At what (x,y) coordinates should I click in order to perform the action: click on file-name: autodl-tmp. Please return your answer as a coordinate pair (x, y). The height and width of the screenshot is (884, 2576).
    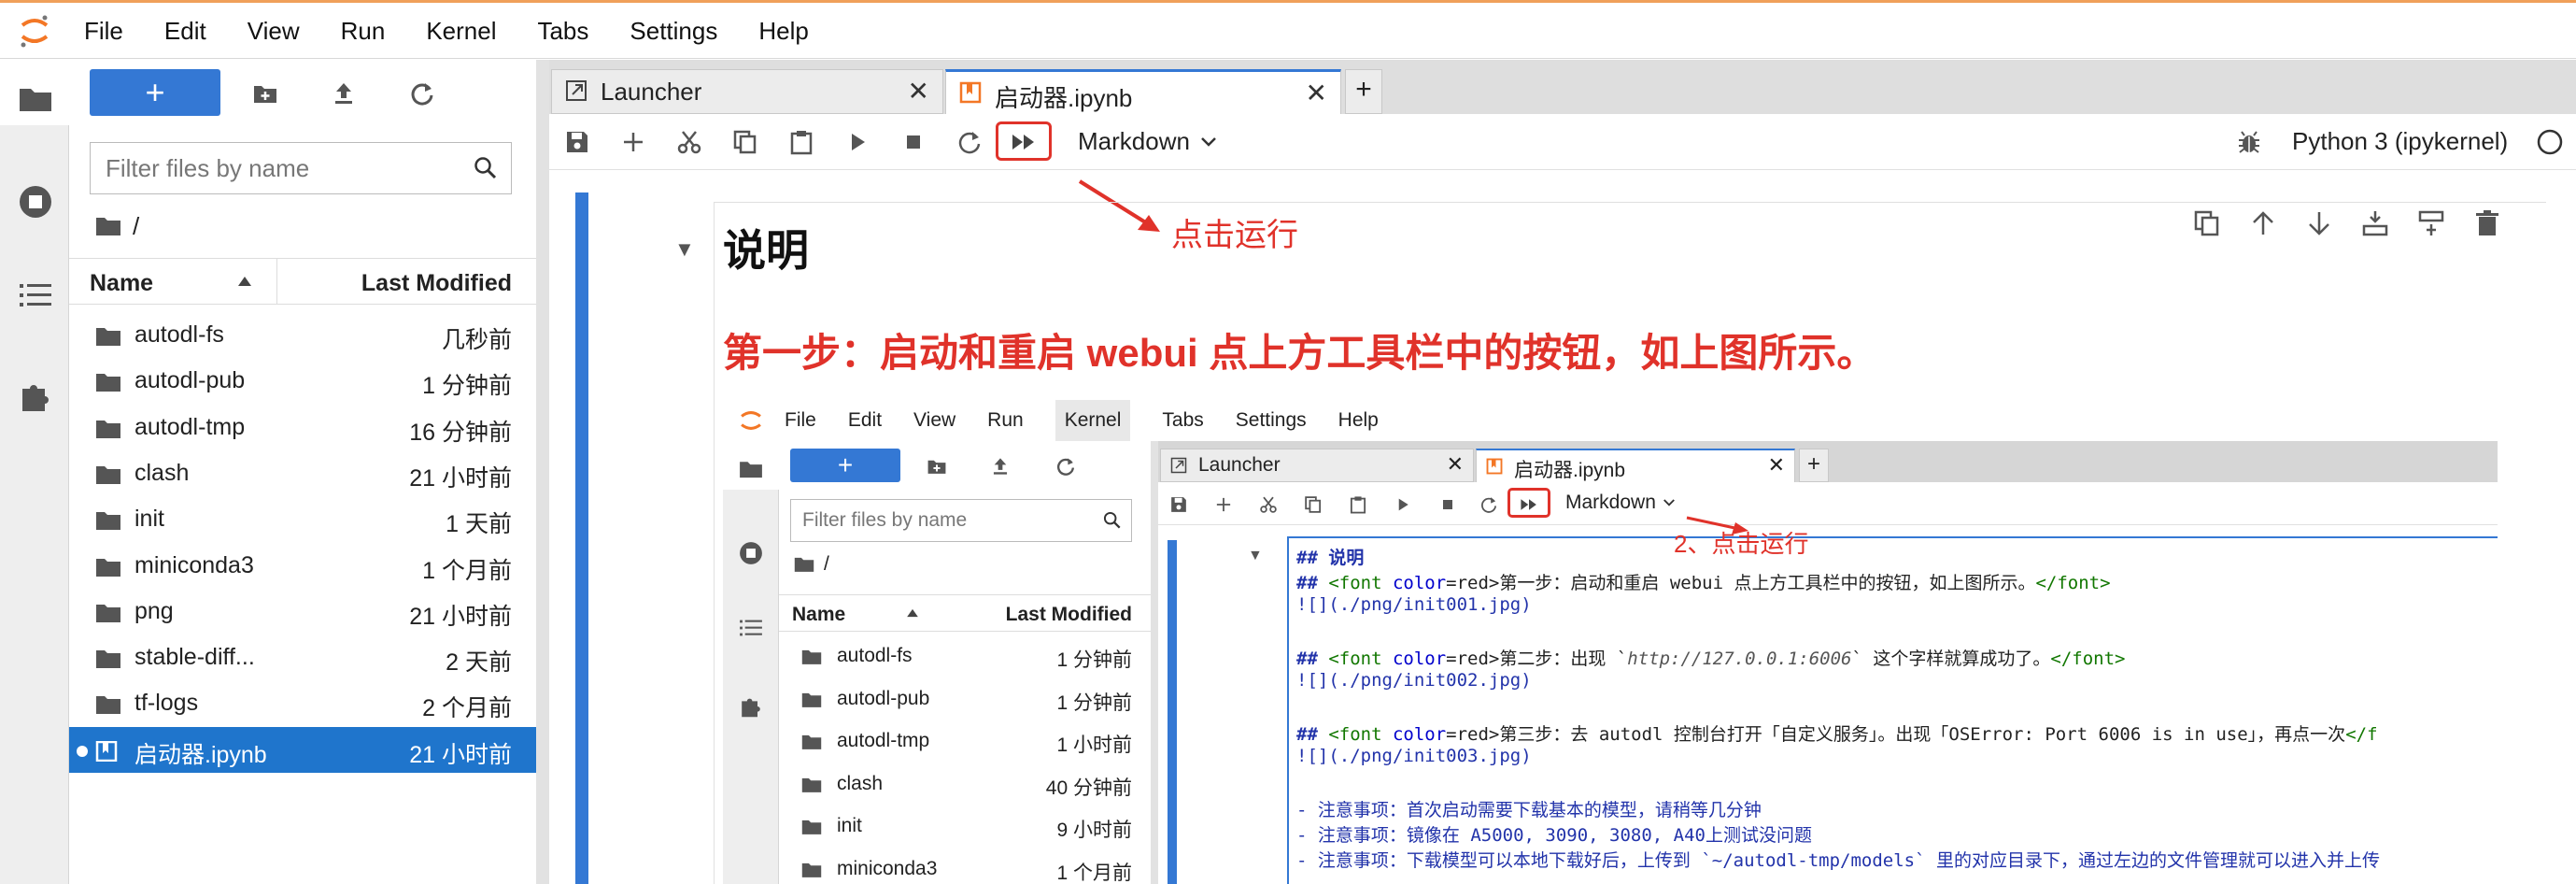
    Looking at the image, I should click on (883, 740).